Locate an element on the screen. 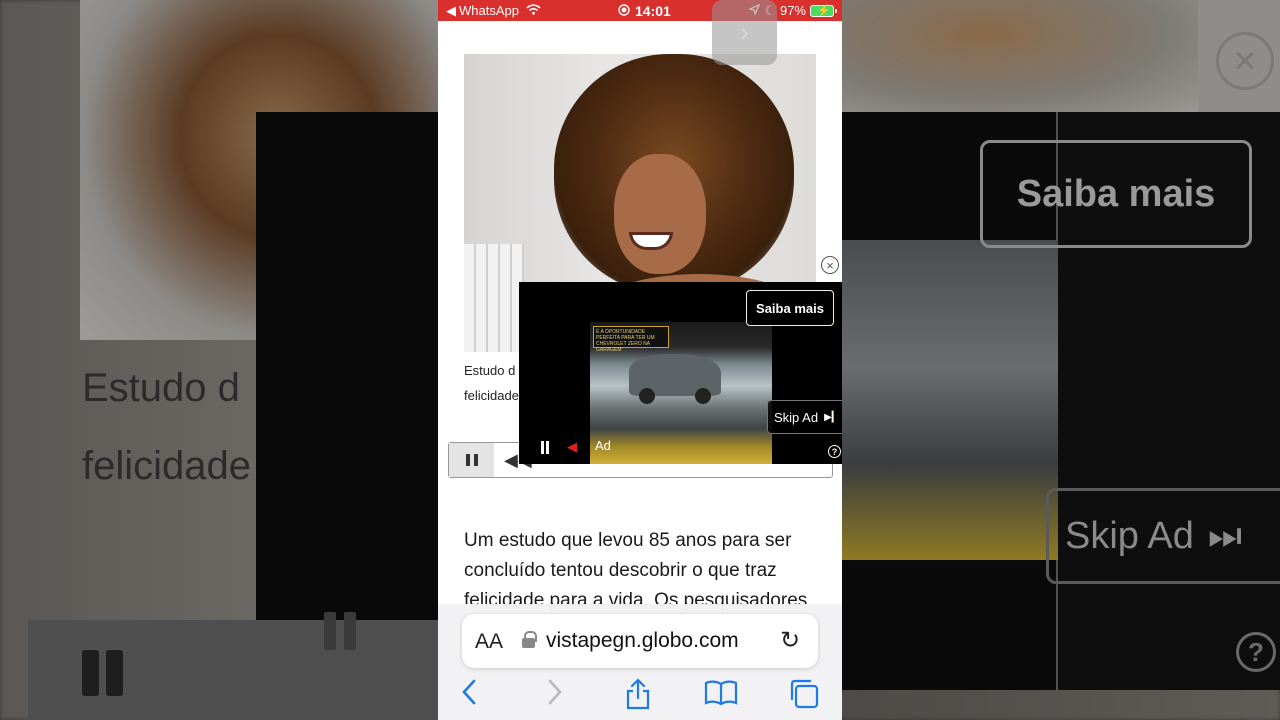 This screenshot has height=720, width=1280. ad-close-icon: × is located at coordinates (830, 265).